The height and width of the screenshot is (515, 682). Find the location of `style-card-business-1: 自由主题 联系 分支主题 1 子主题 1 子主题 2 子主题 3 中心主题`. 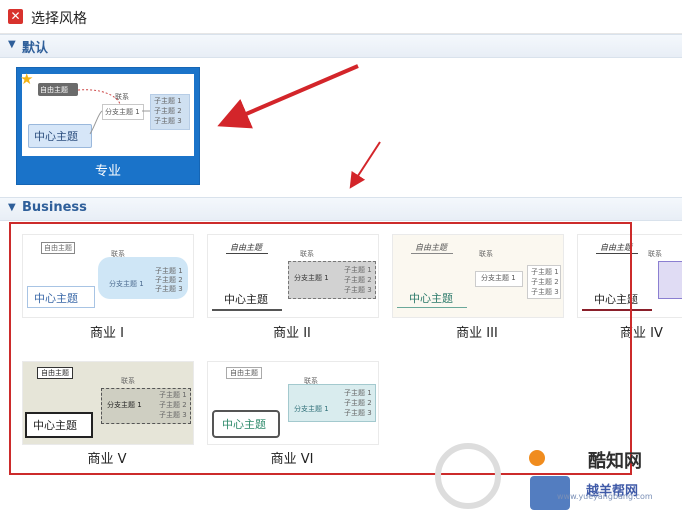

style-card-business-1: 自由主题 联系 分支主题 1 子主题 1 子主题 2 子主题 3 中心主题 is located at coordinates (108, 276).